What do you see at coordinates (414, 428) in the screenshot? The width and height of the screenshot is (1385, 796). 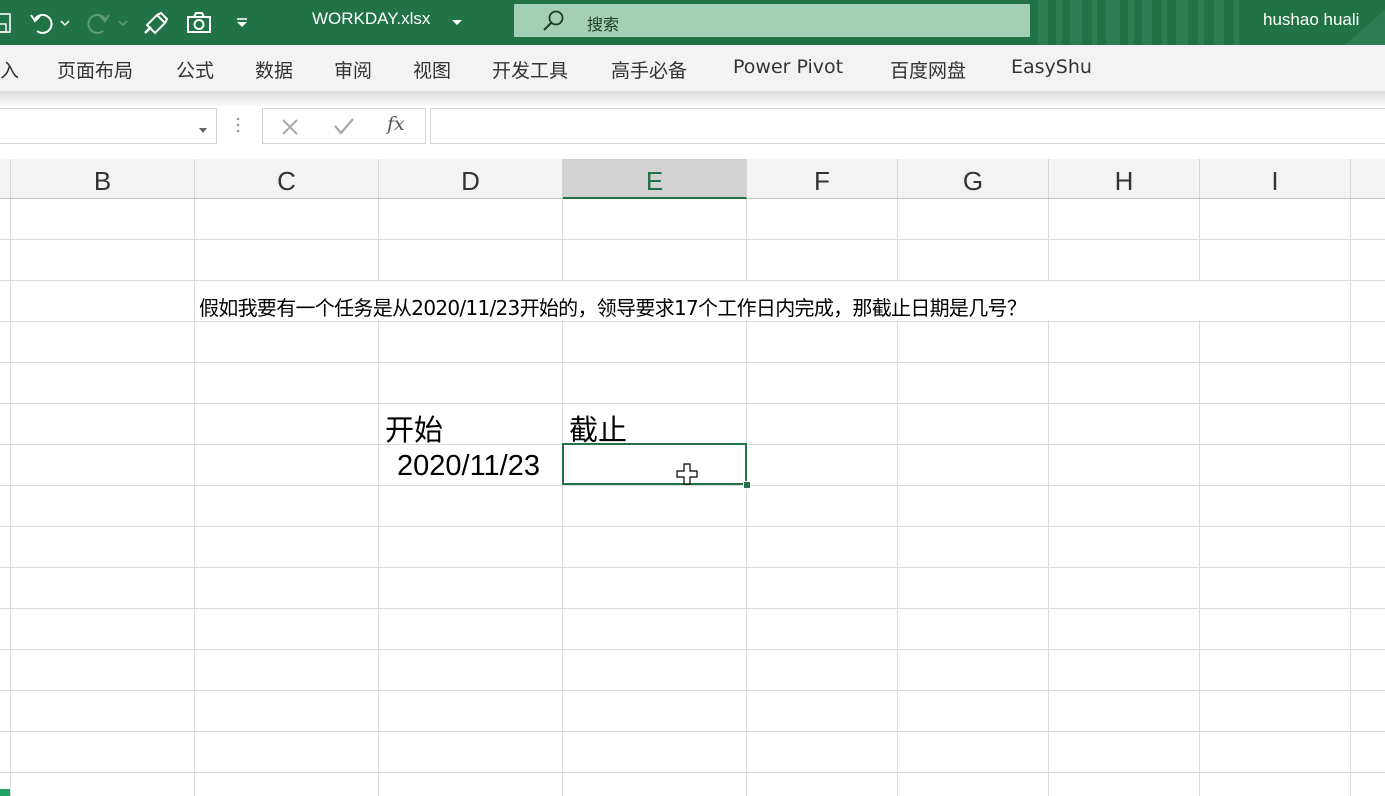 I see `start-label-cell: 开始` at bounding box center [414, 428].